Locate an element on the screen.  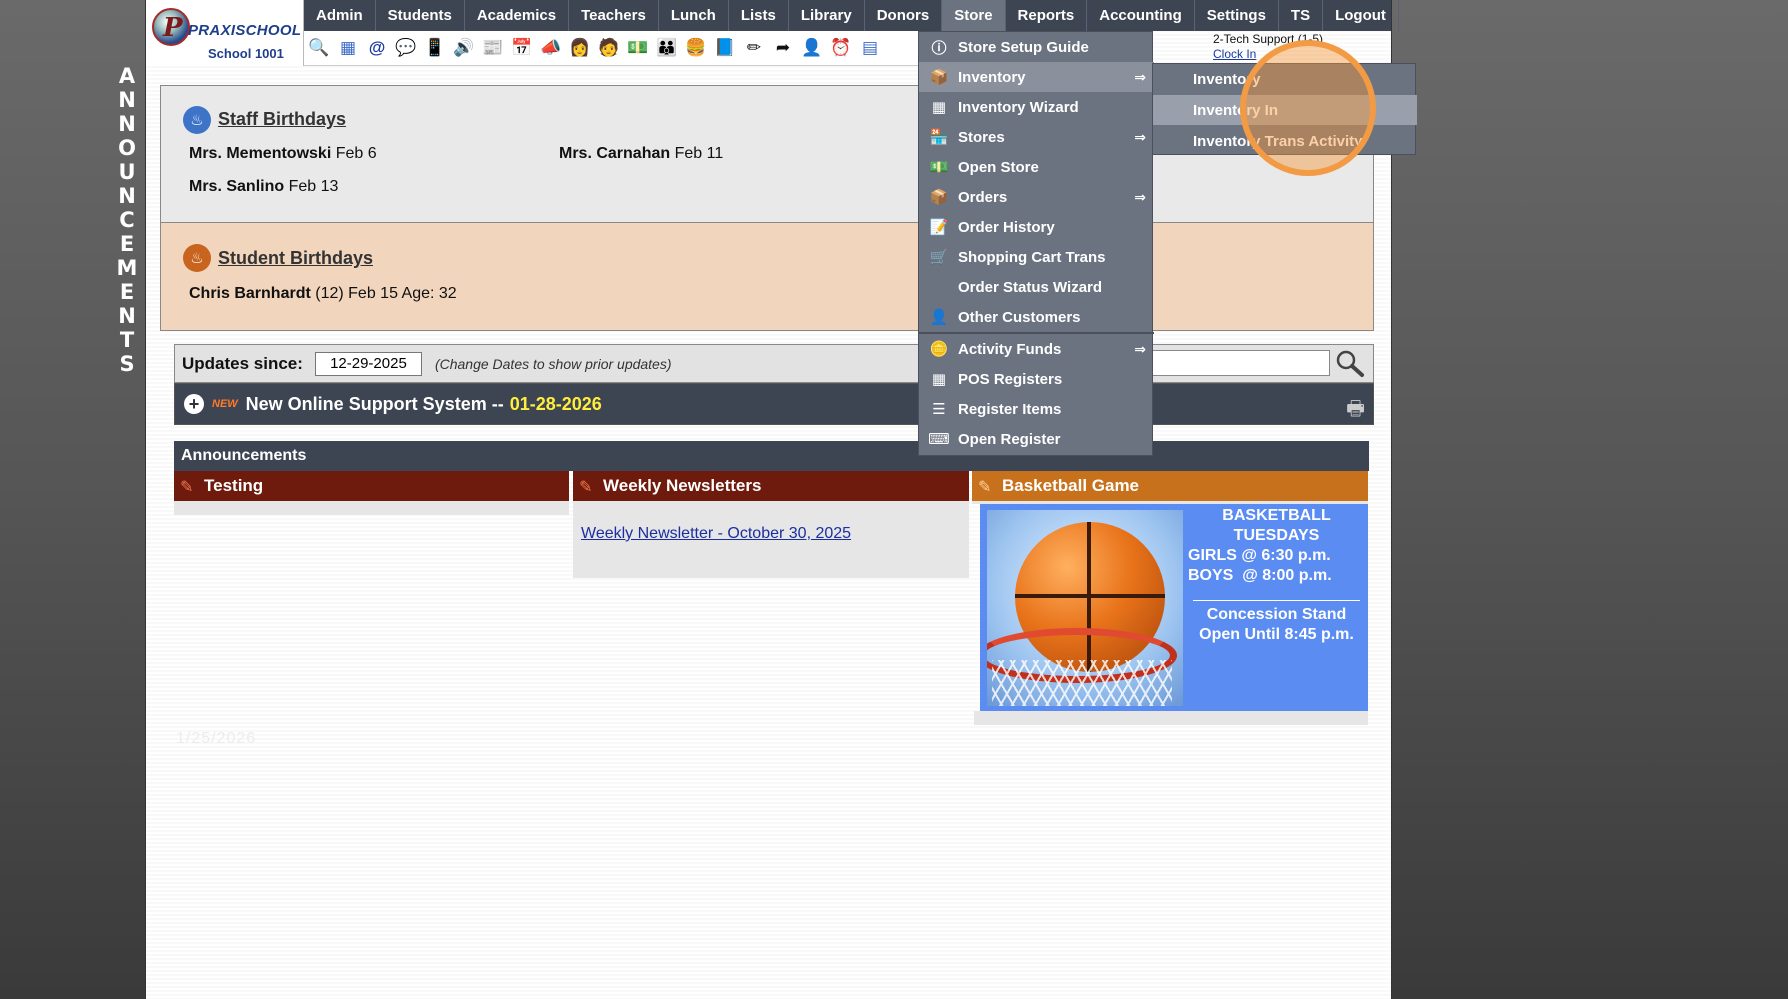
store-menu-orders: 📦 Orders ⇒ is located at coordinates (1036, 197).